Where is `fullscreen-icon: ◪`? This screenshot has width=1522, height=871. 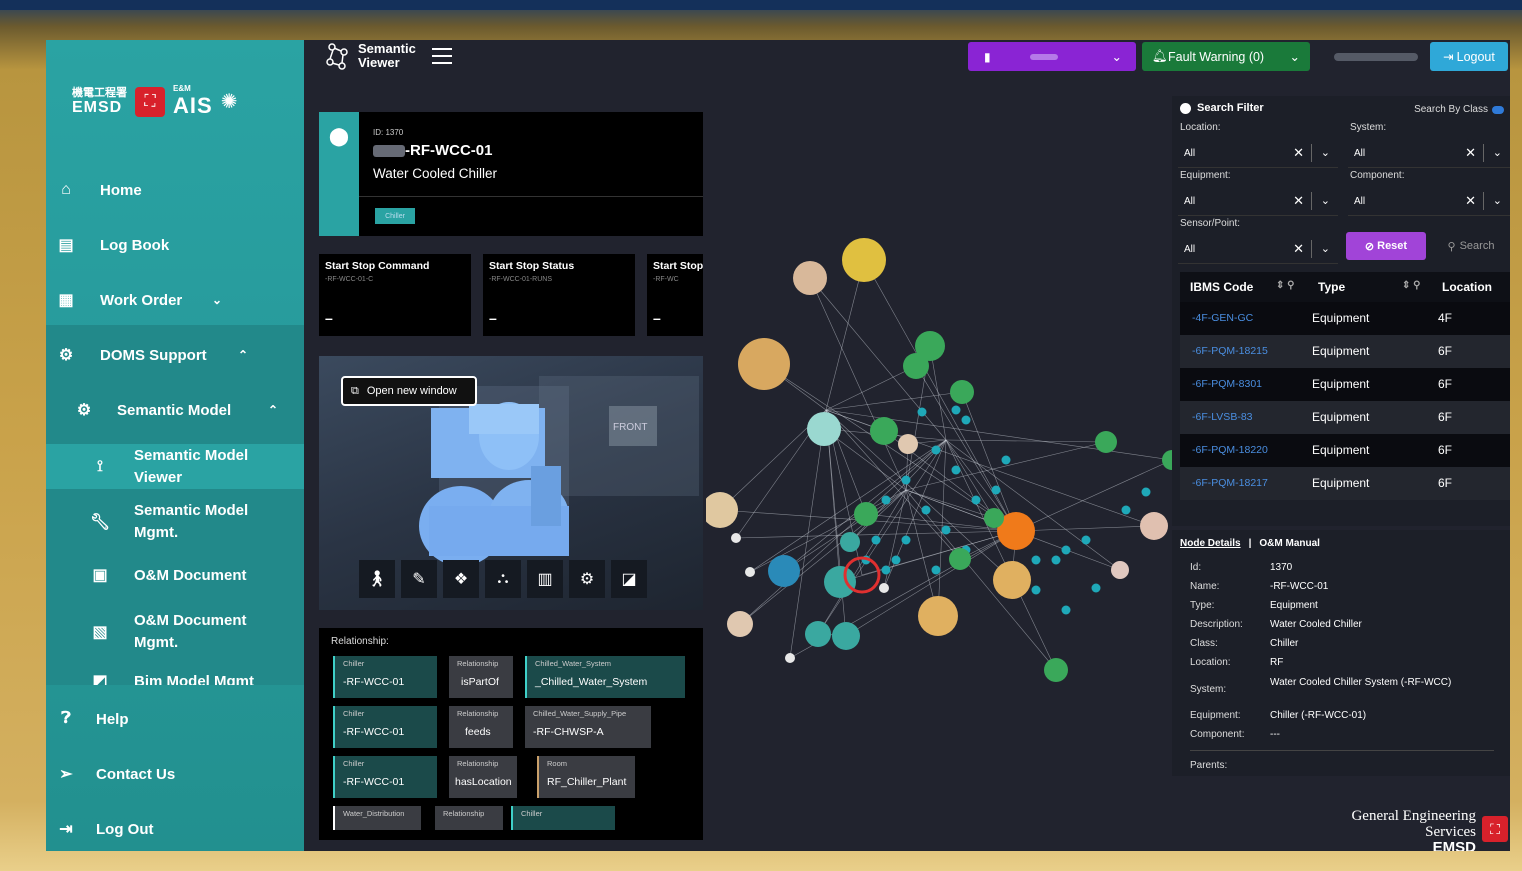
fullscreen-icon: ◪ is located at coordinates (629, 579).